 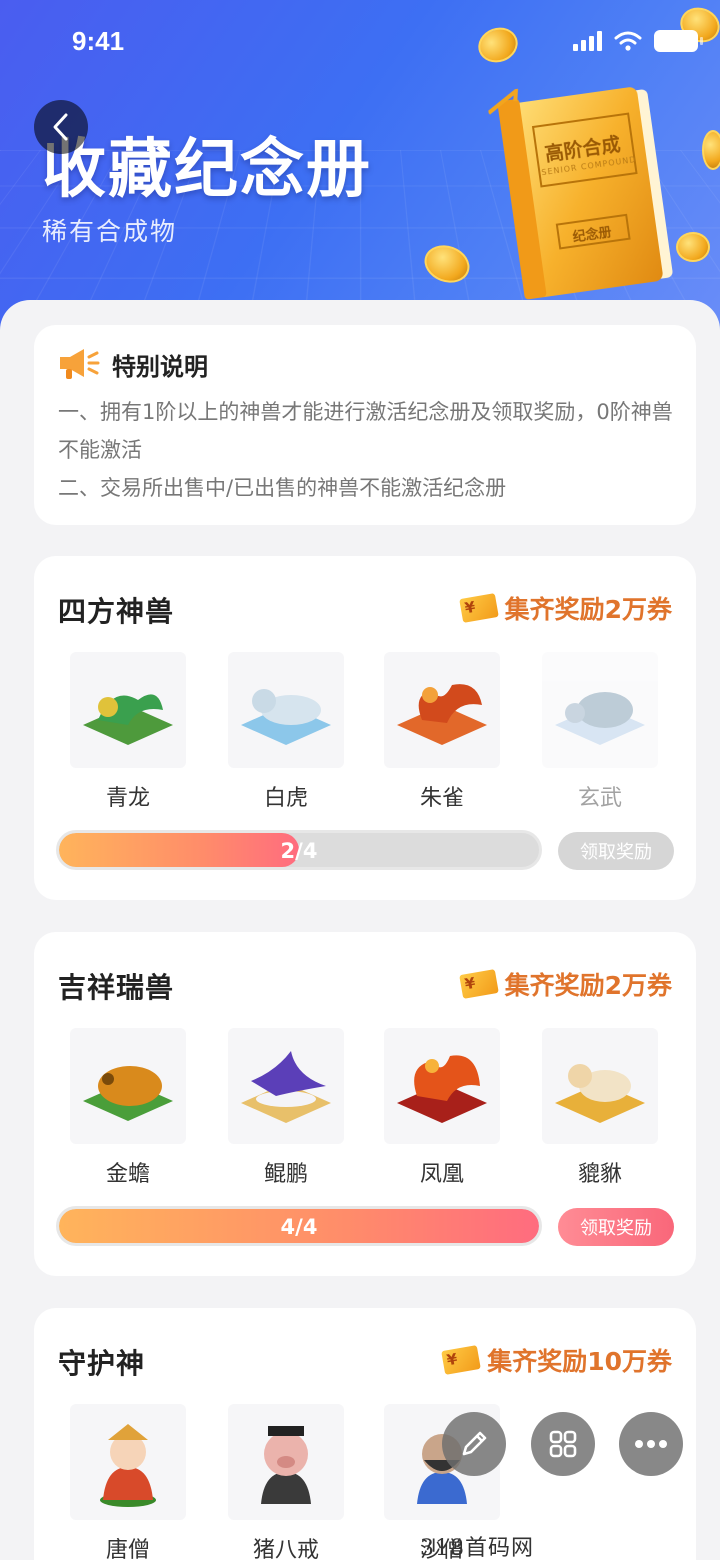 I want to click on beast-item: 唐僧, so click(x=128, y=1482).